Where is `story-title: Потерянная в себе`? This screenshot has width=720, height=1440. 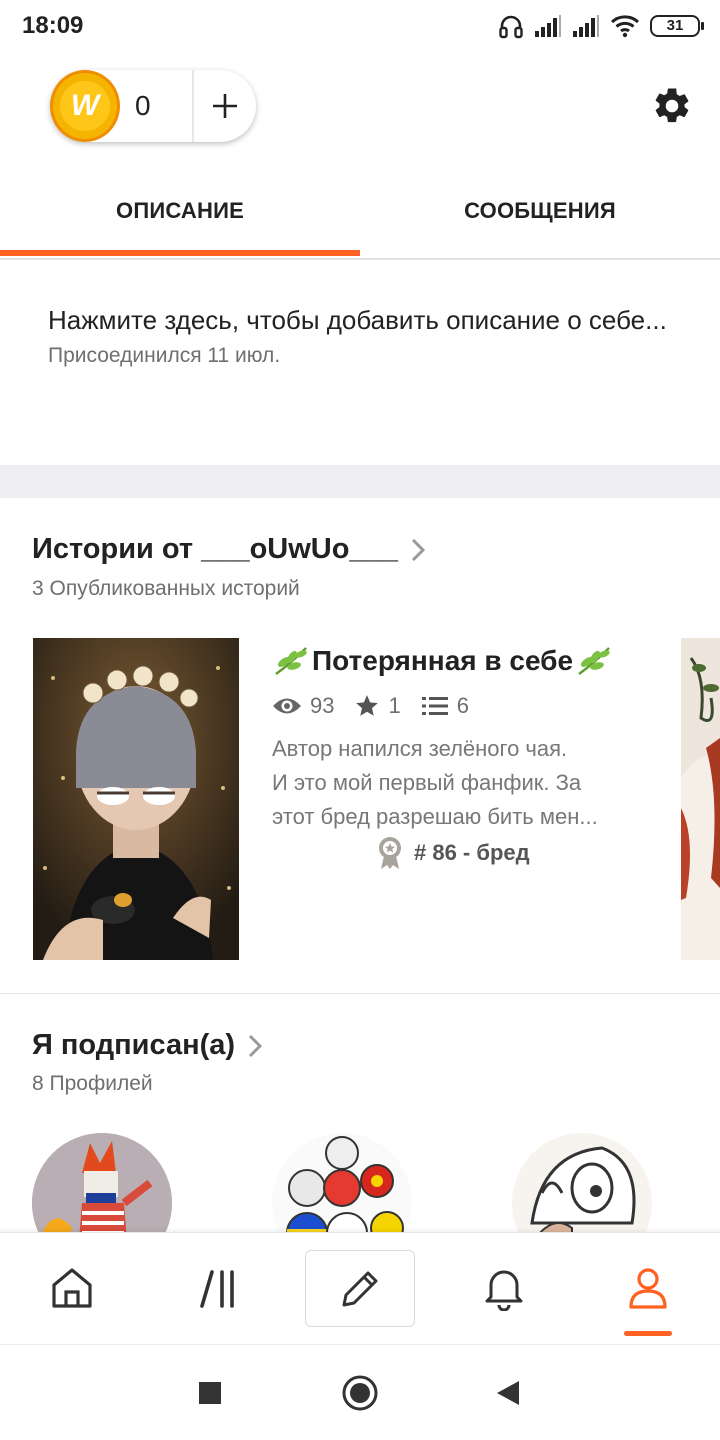
story-title: Потерянная в себе is located at coordinates (443, 660).